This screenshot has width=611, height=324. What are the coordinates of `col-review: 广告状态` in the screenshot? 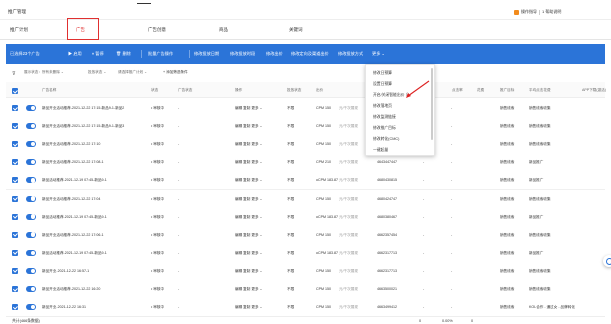 It's located at (185, 90).